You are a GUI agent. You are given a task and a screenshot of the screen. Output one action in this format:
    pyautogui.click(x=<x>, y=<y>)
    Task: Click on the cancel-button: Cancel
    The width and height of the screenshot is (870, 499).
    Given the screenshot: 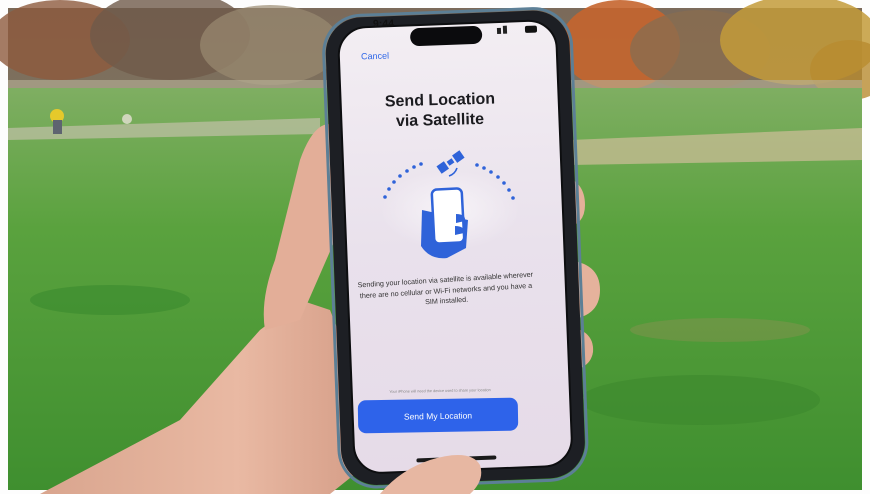 What is the action you would take?
    pyautogui.click(x=375, y=56)
    